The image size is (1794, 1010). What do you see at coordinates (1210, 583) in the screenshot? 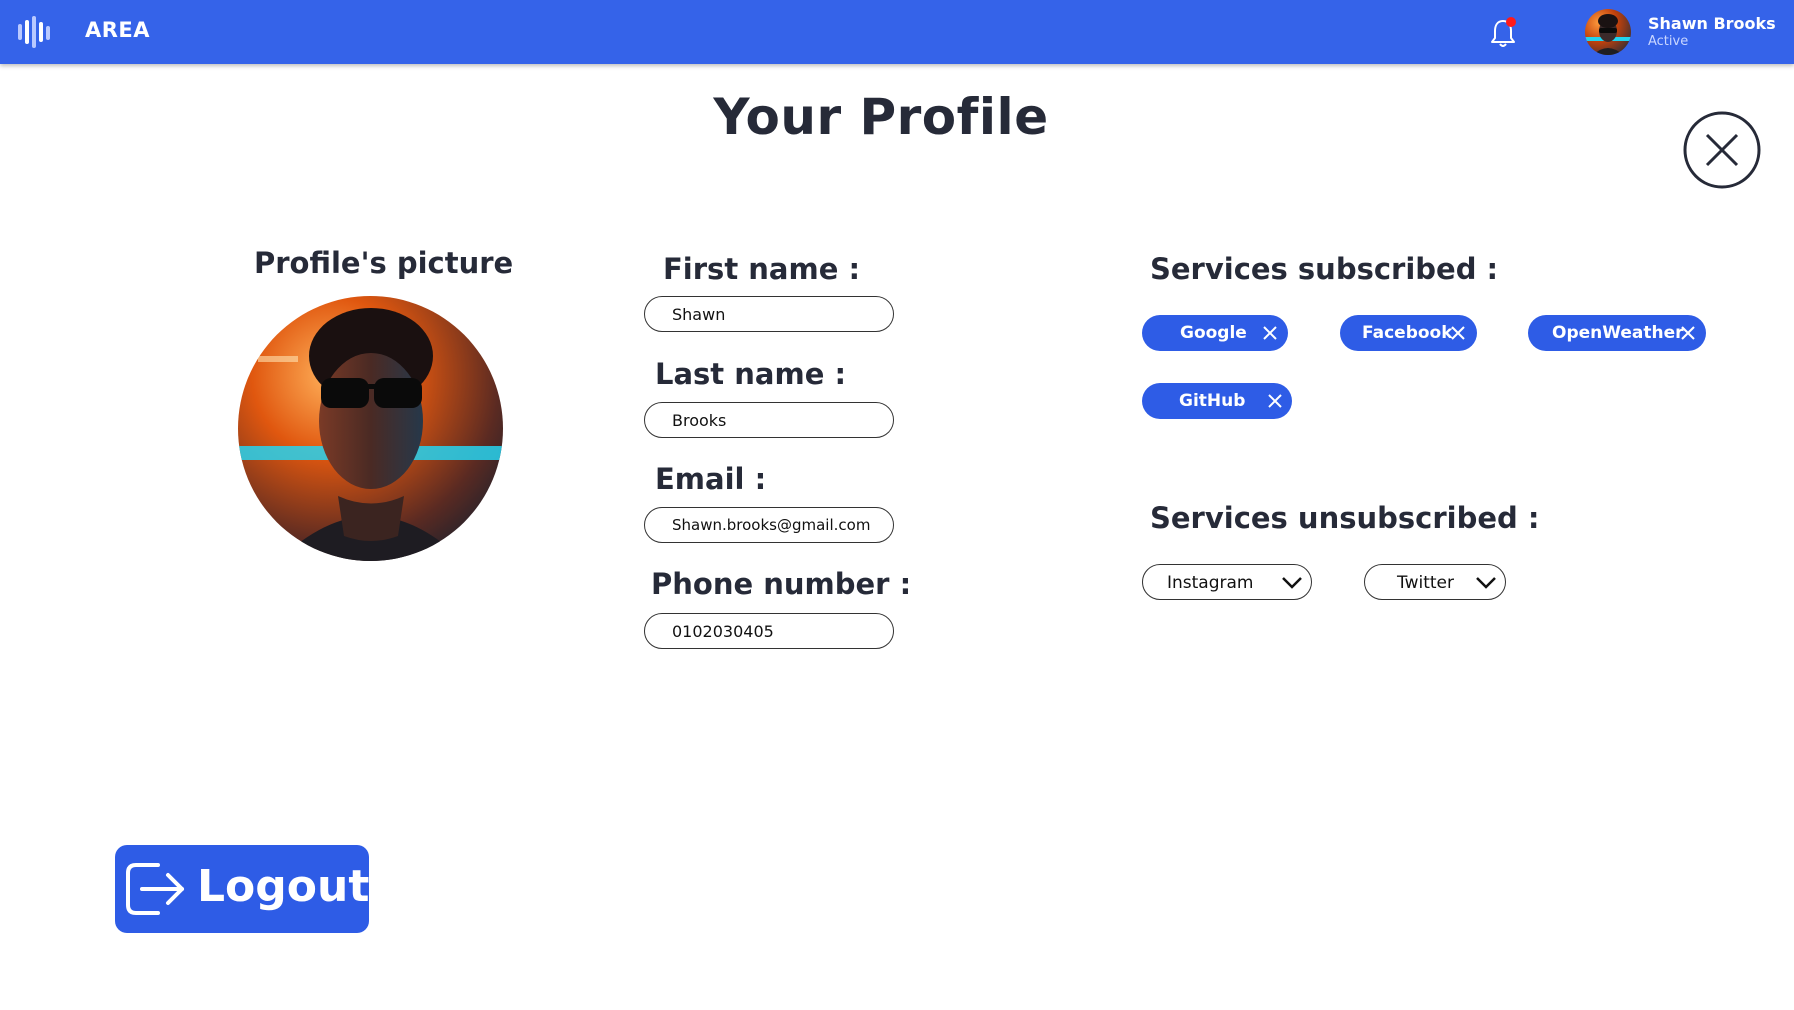
I see `dropdown-label: Instagram` at bounding box center [1210, 583].